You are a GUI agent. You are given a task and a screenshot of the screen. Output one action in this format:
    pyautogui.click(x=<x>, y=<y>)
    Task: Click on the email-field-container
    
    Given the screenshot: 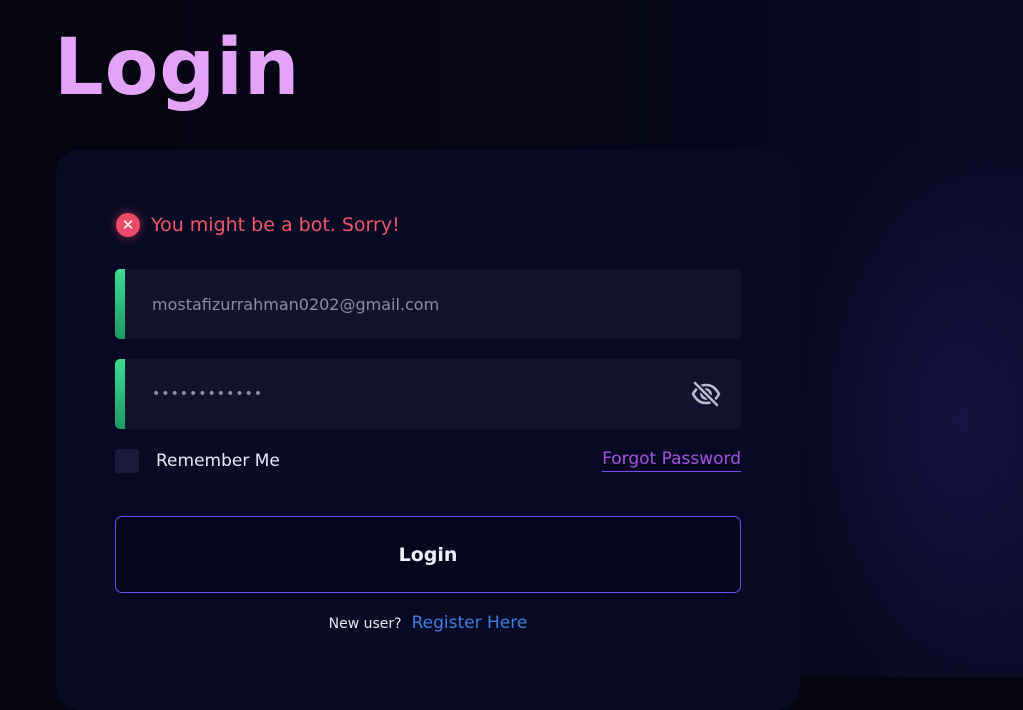 What is the action you would take?
    pyautogui.click(x=428, y=304)
    